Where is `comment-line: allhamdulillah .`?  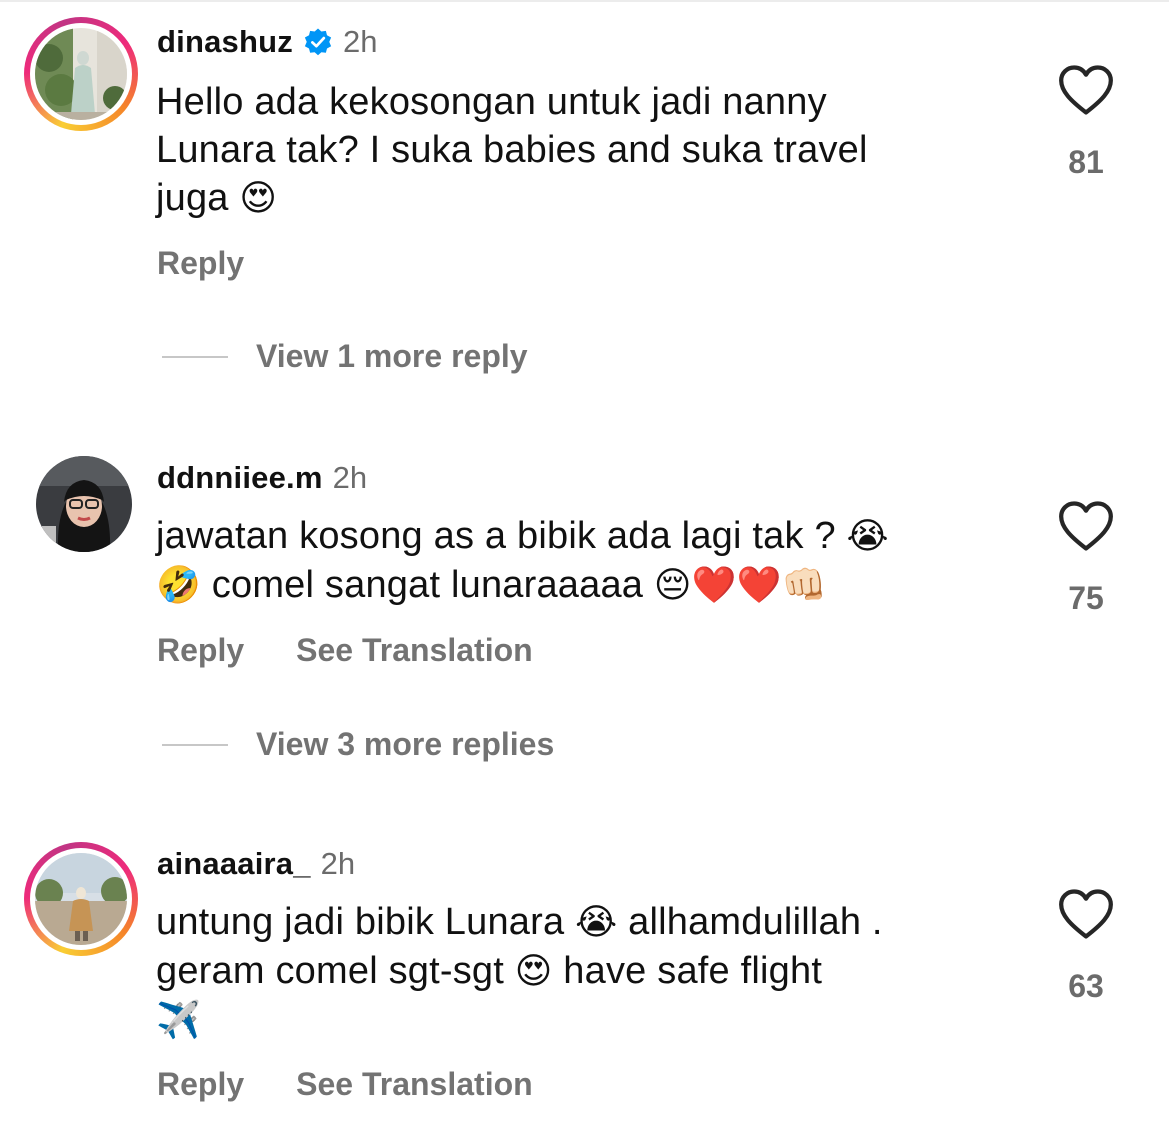 comment-line: allhamdulillah . is located at coordinates (755, 922).